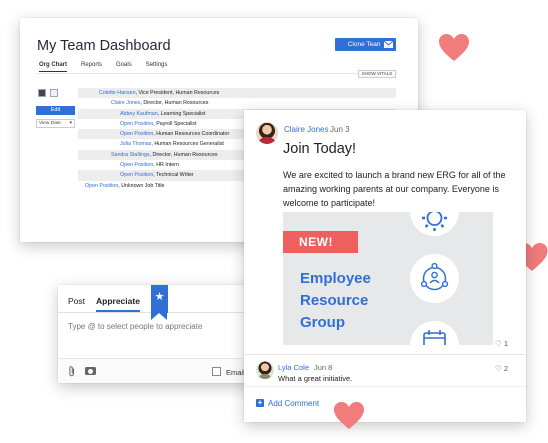 The width and height of the screenshot is (548, 443). I want to click on heart-decoration-bottom, so click(349, 415).